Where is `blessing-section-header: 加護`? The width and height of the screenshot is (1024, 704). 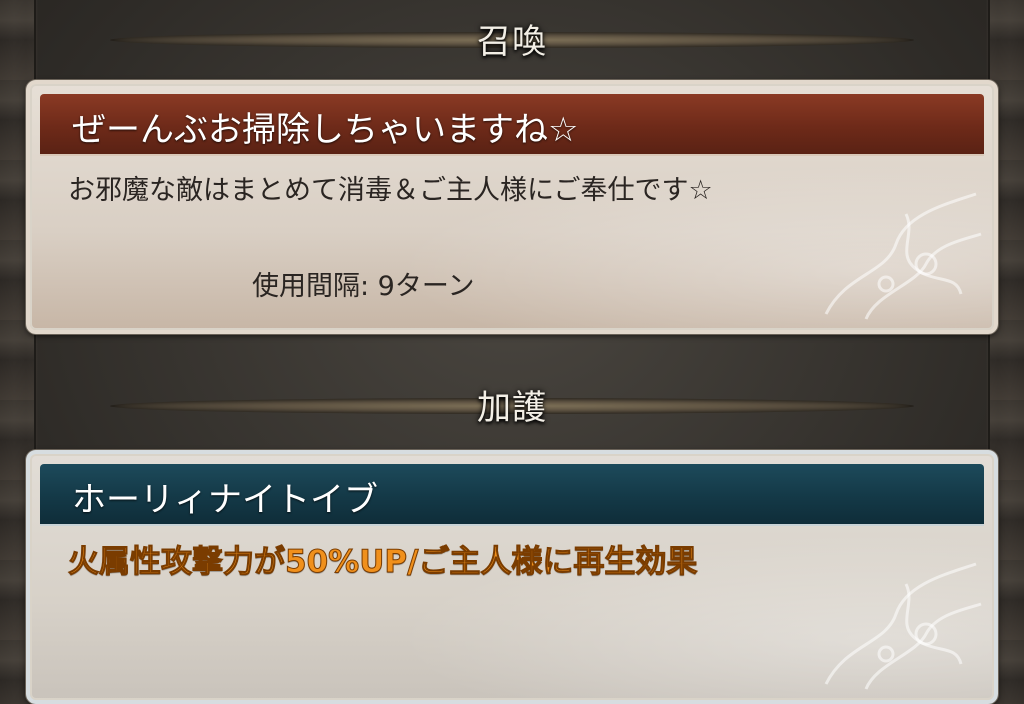
blessing-section-header: 加護 is located at coordinates (512, 404).